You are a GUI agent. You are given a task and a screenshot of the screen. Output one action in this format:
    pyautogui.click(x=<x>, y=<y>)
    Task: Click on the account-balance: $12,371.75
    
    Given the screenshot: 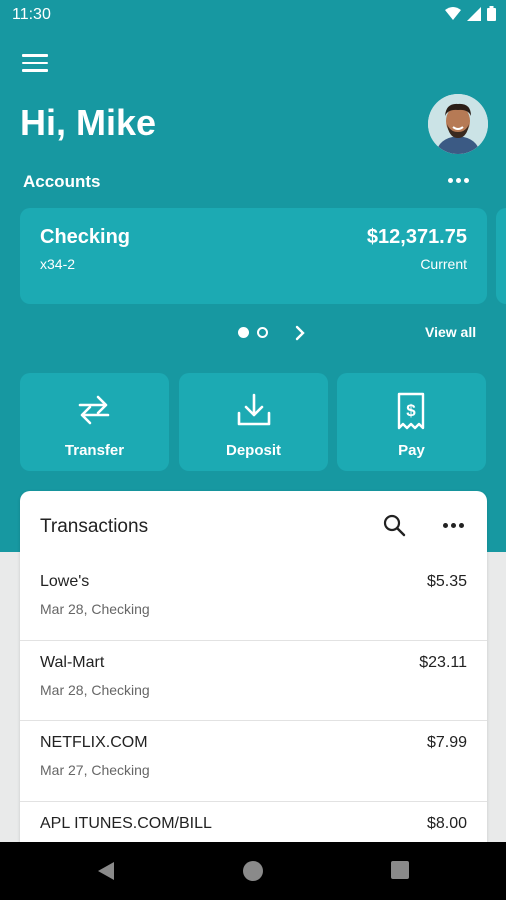 What is the action you would take?
    pyautogui.click(x=416, y=237)
    